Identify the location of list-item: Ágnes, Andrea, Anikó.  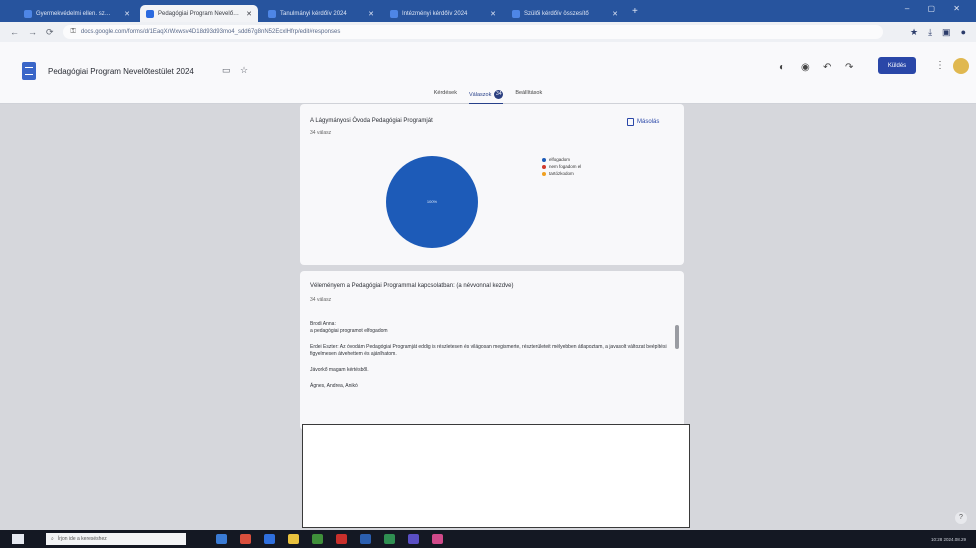
(334, 386).